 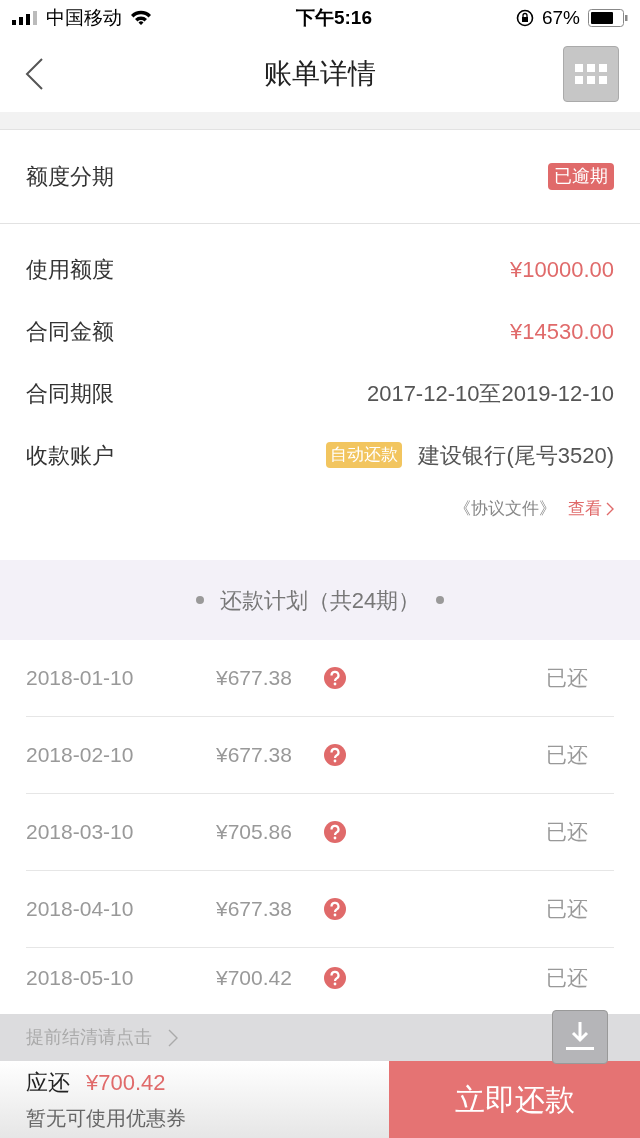 I want to click on grid-icon, so click(x=591, y=74).